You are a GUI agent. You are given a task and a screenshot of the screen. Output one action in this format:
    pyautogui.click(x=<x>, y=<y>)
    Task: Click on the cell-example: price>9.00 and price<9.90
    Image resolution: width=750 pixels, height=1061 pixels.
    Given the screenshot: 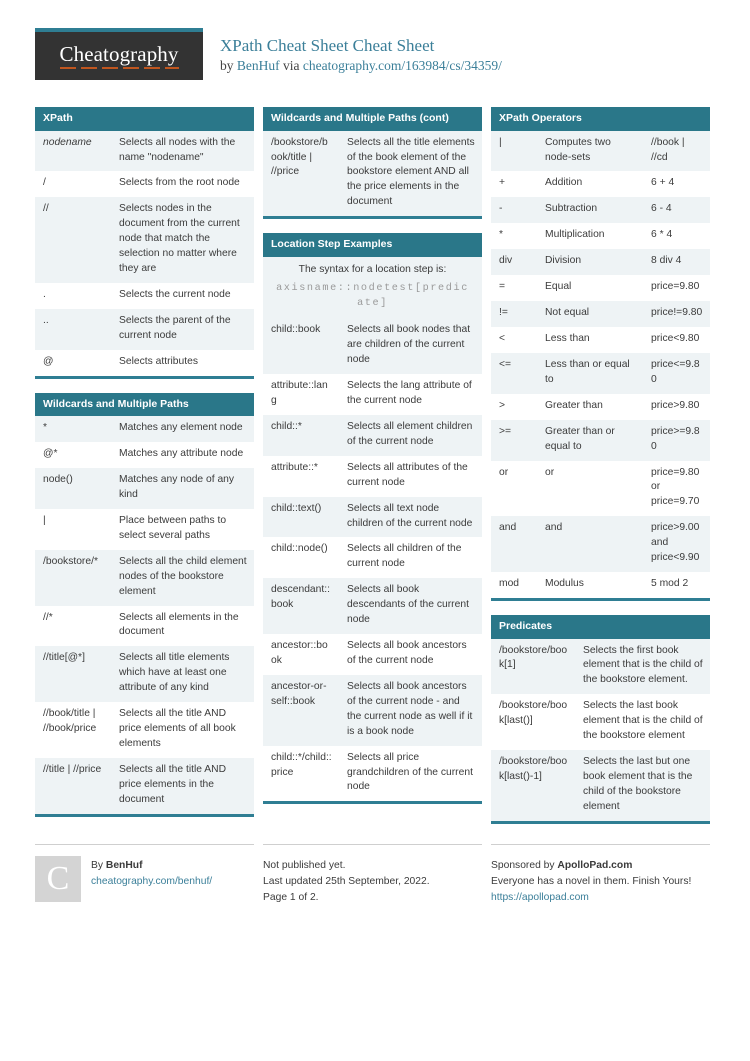 What is the action you would take?
    pyautogui.click(x=676, y=544)
    